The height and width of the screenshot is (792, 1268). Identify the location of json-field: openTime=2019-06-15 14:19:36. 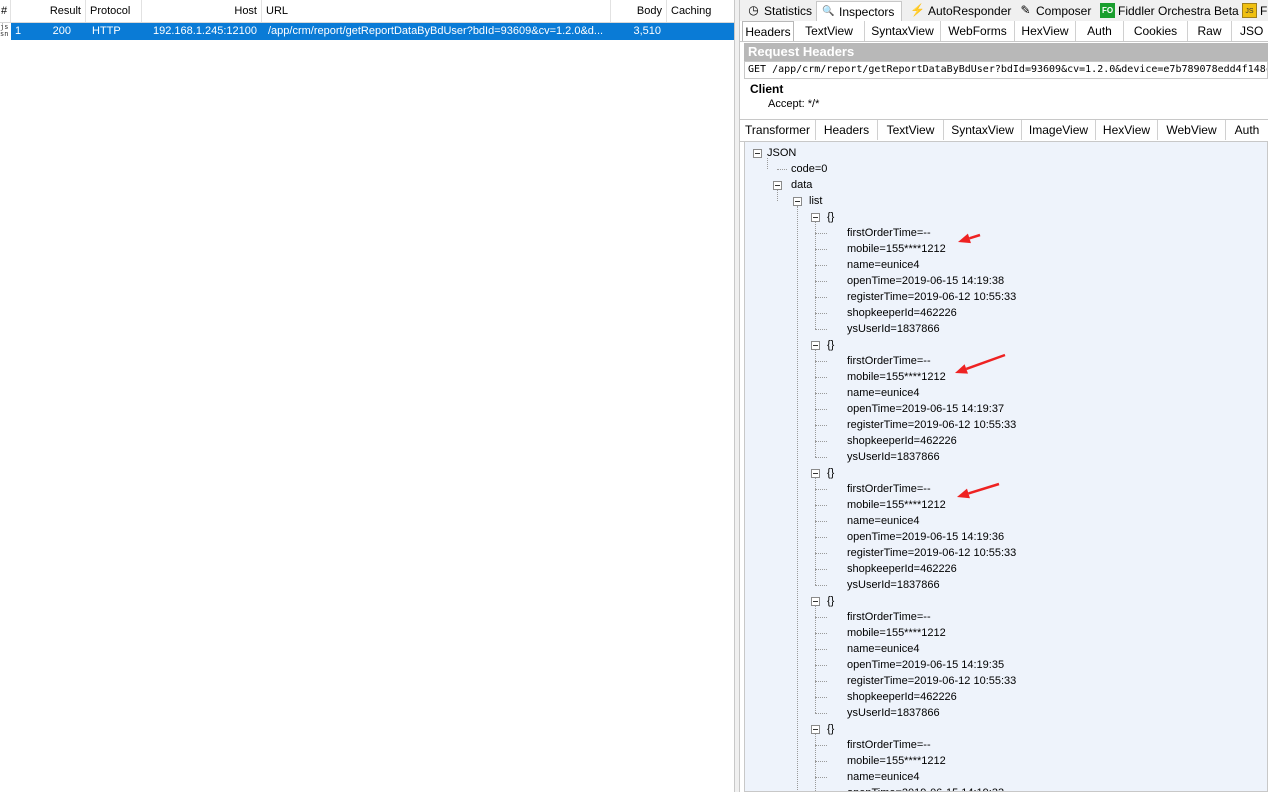
(925, 537).